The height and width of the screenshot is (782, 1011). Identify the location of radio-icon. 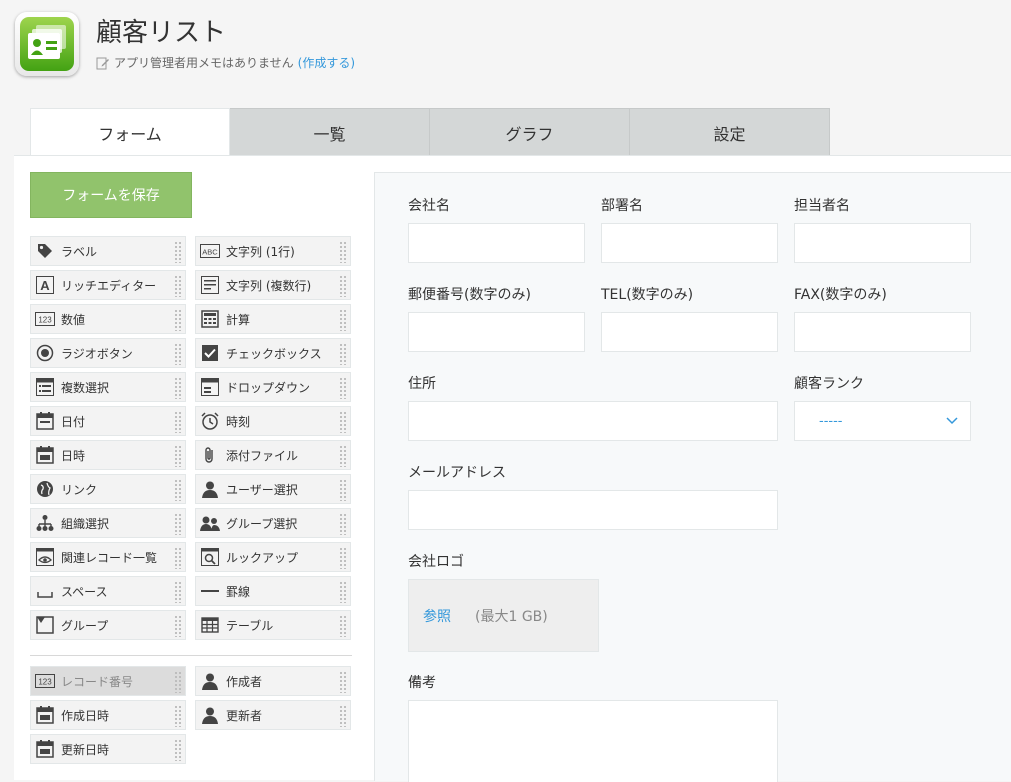
(45, 353).